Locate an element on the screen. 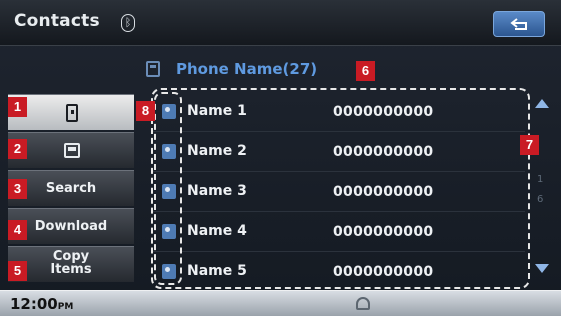  list-scrollbar: 1 6 is located at coordinates (542, 189).